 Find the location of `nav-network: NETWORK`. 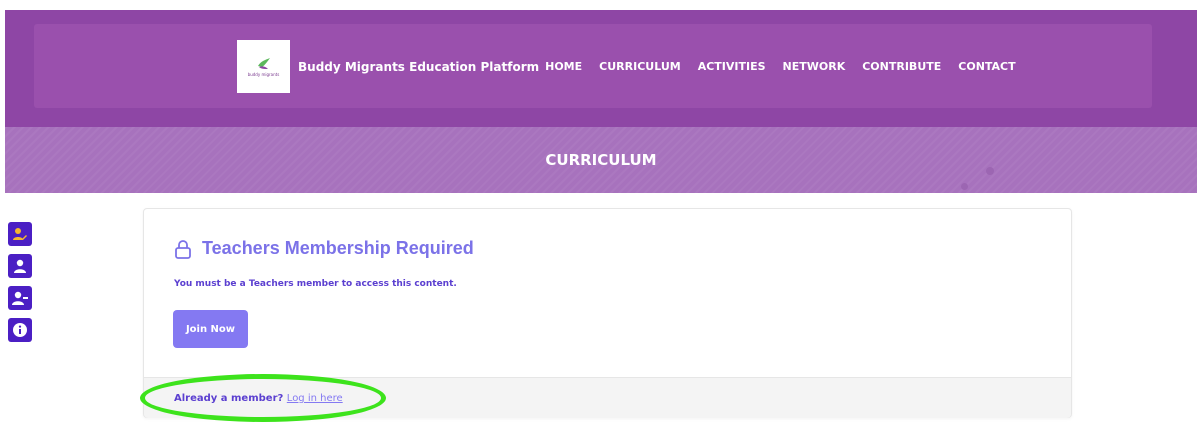

nav-network: NETWORK is located at coordinates (814, 66).